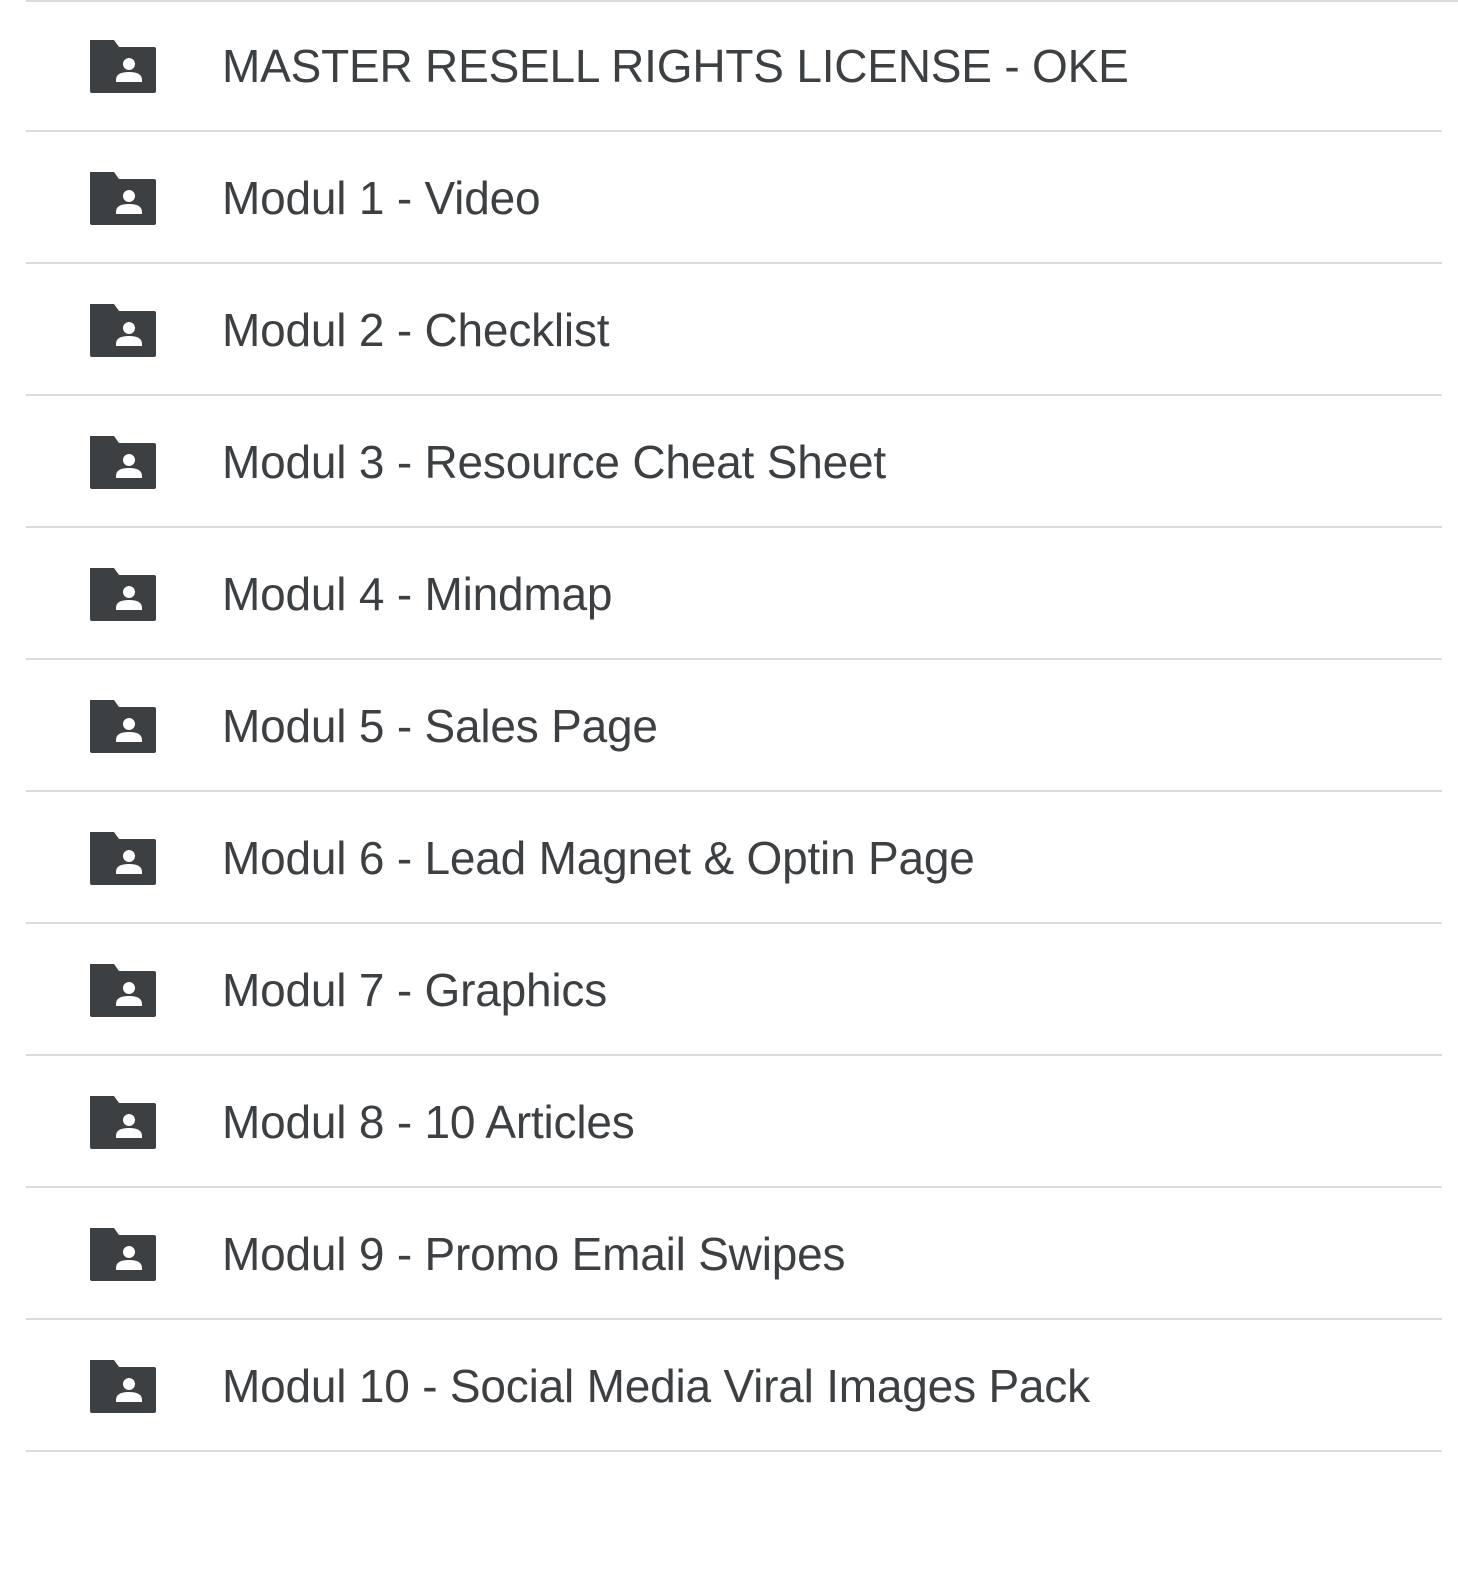  I want to click on folder-row: Modul 4 - Mindmap, so click(729, 594).